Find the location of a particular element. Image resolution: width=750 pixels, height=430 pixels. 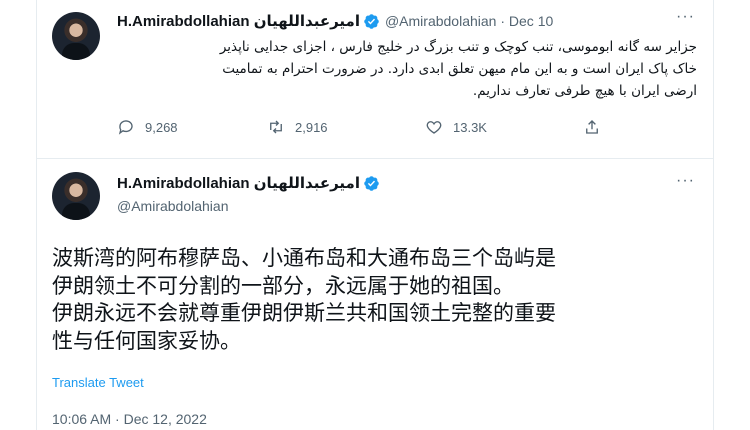

like-button: 13.3K is located at coordinates (456, 127).